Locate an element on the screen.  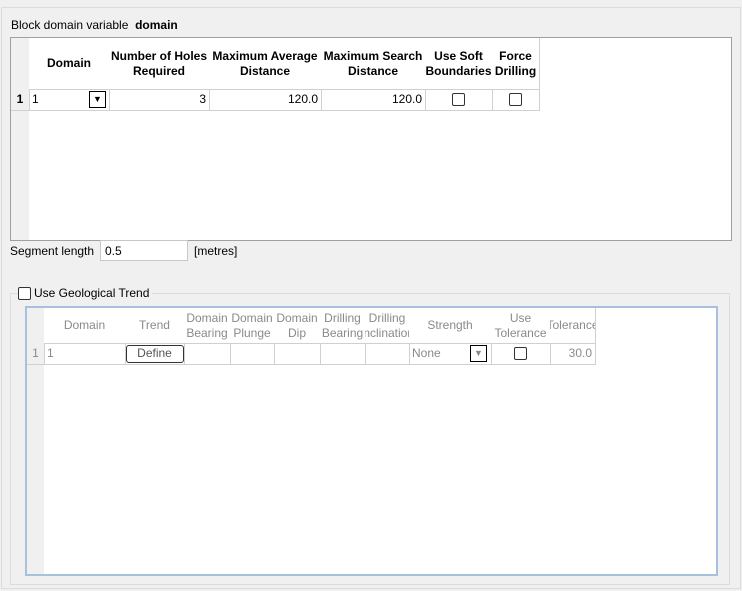
segment-length-input: 0.5 is located at coordinates (144, 250).